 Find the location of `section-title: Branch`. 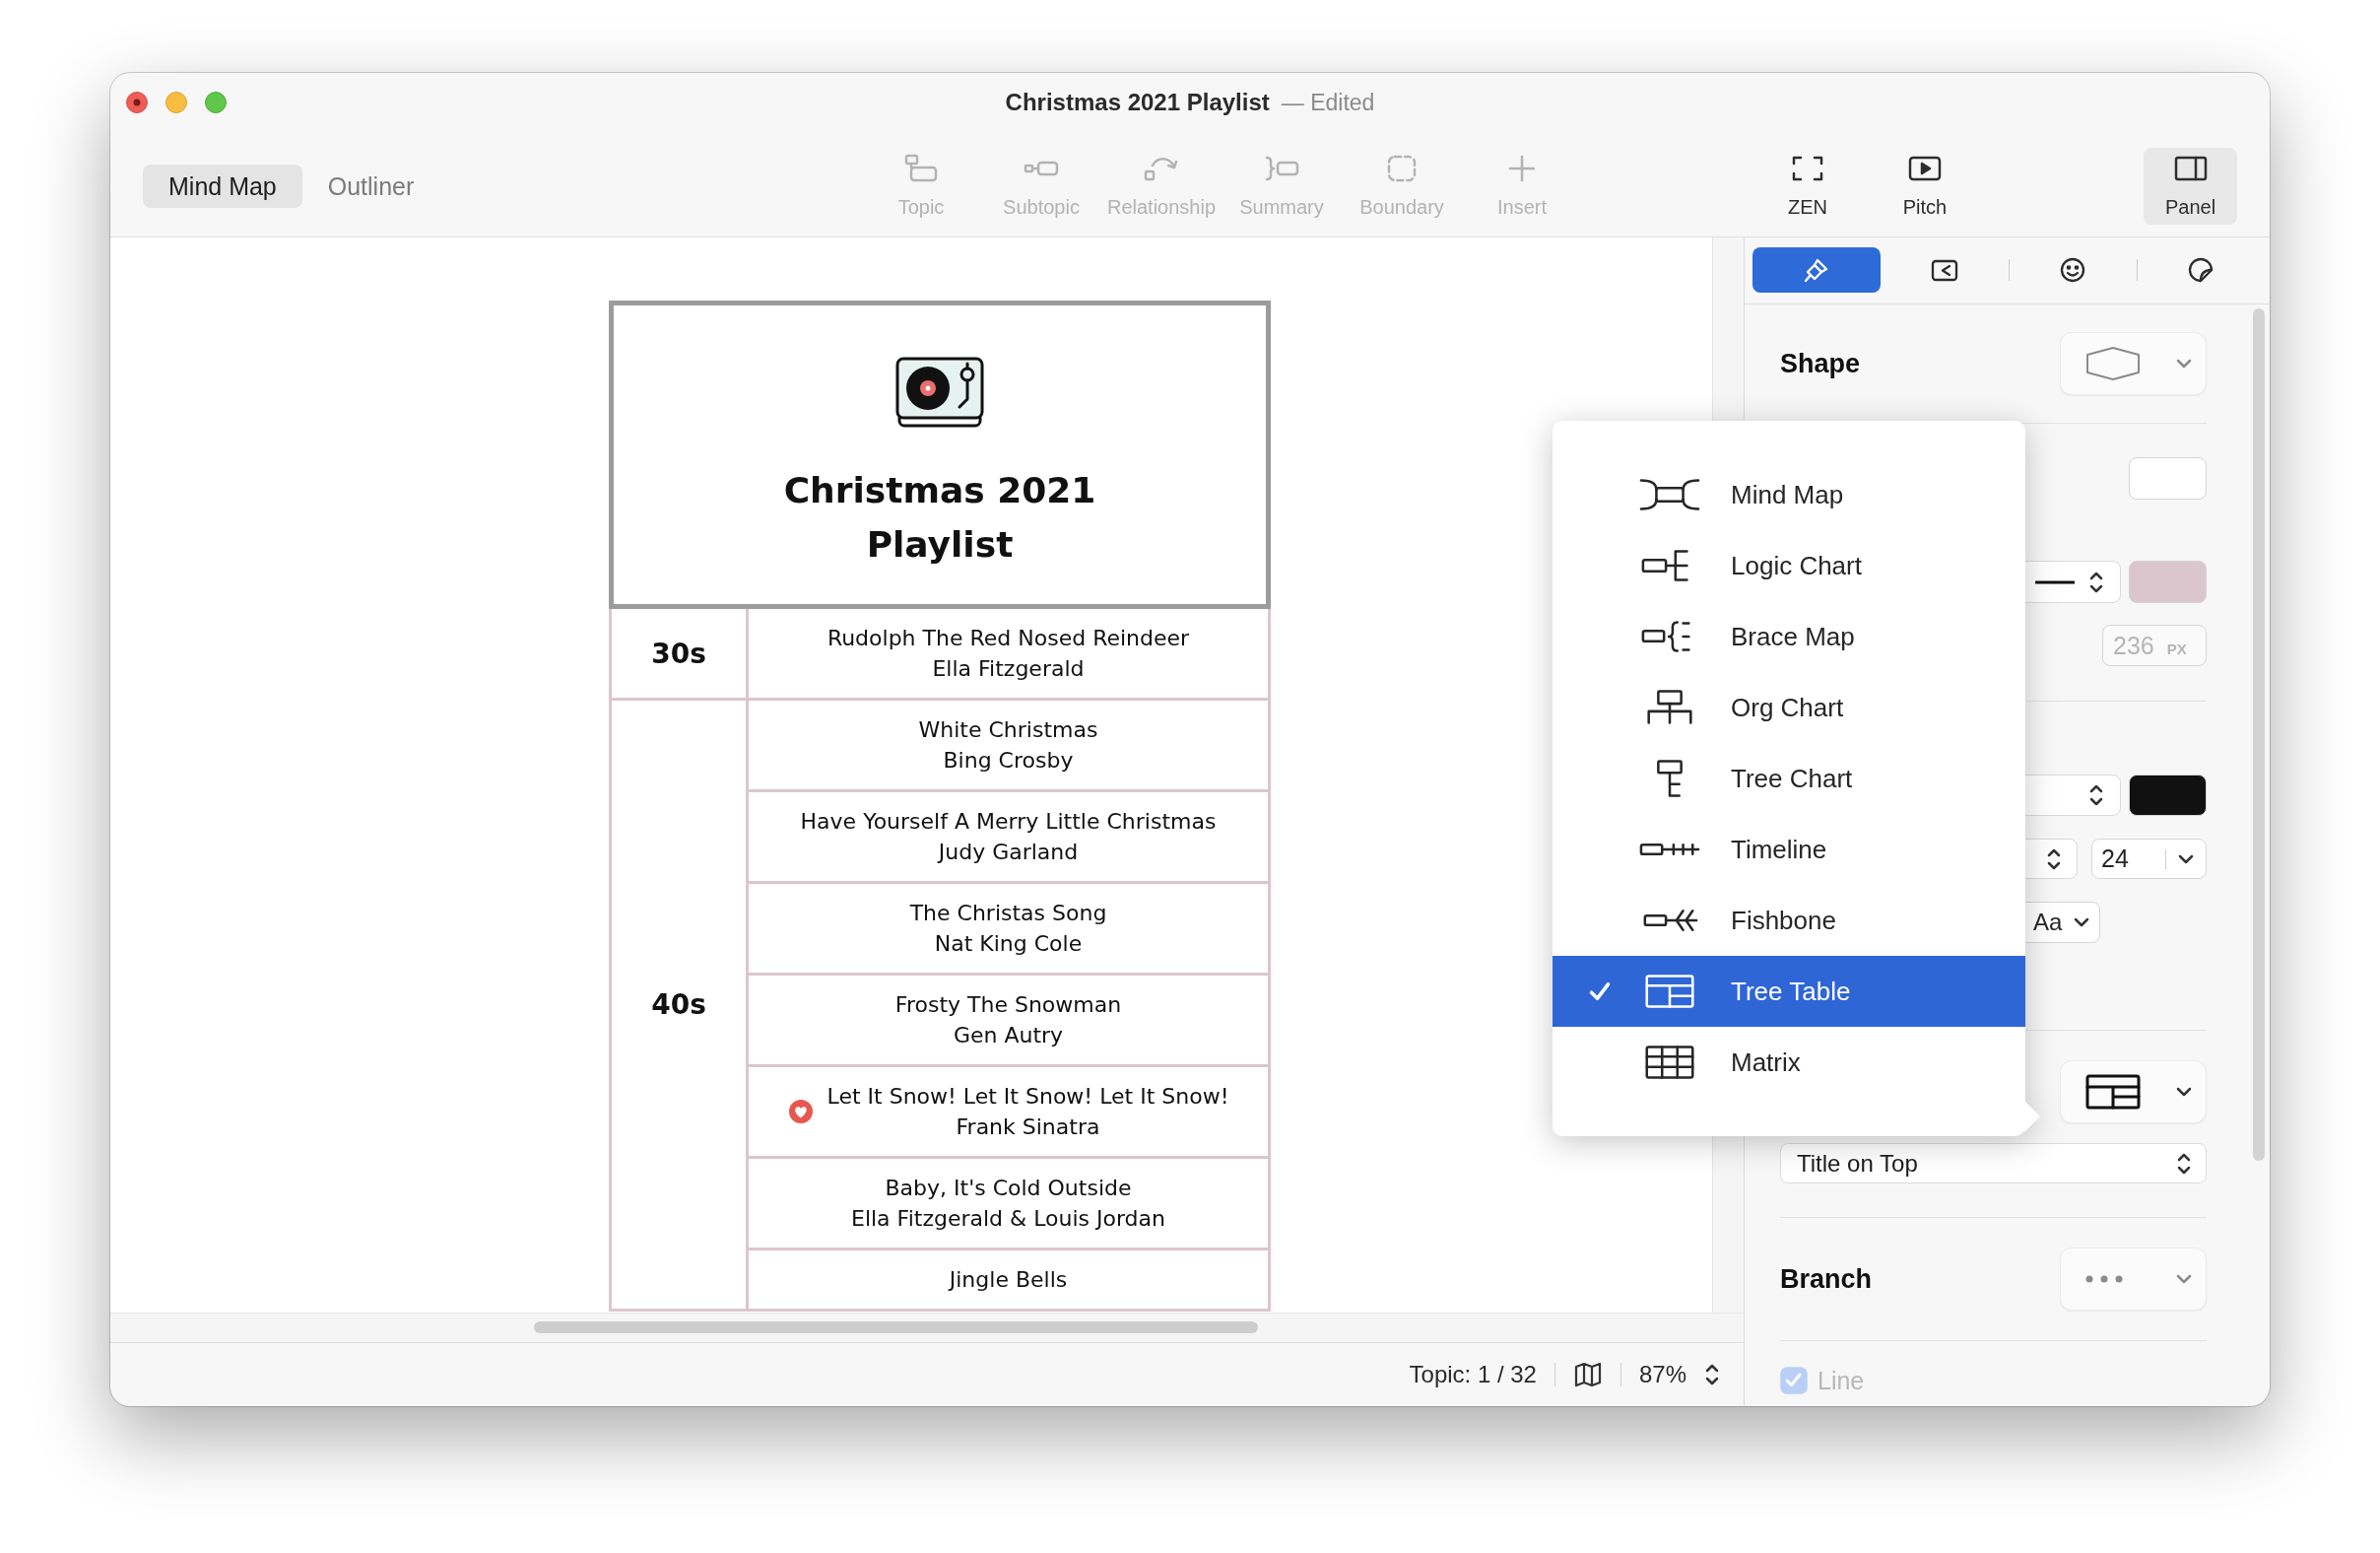

section-title: Branch is located at coordinates (1826, 1279).